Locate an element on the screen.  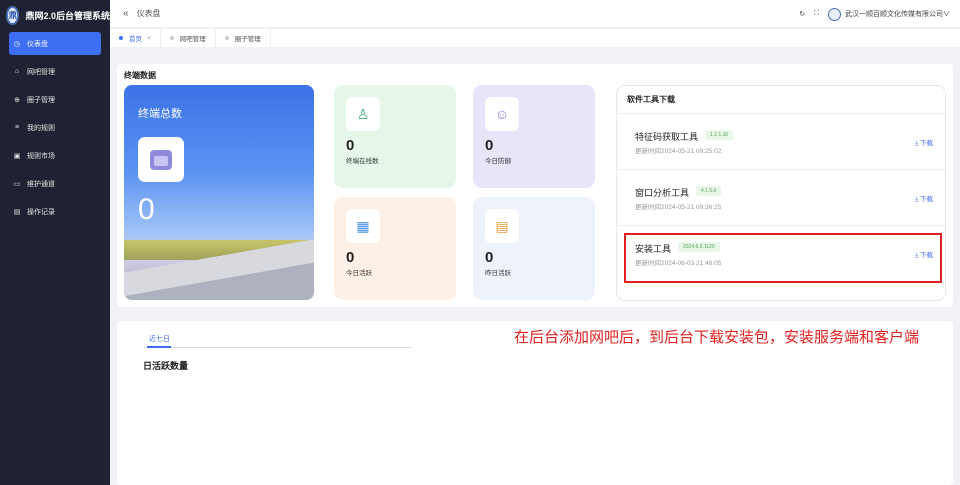
sidebar-item-label: 规则市场 is located at coordinates (41, 156).